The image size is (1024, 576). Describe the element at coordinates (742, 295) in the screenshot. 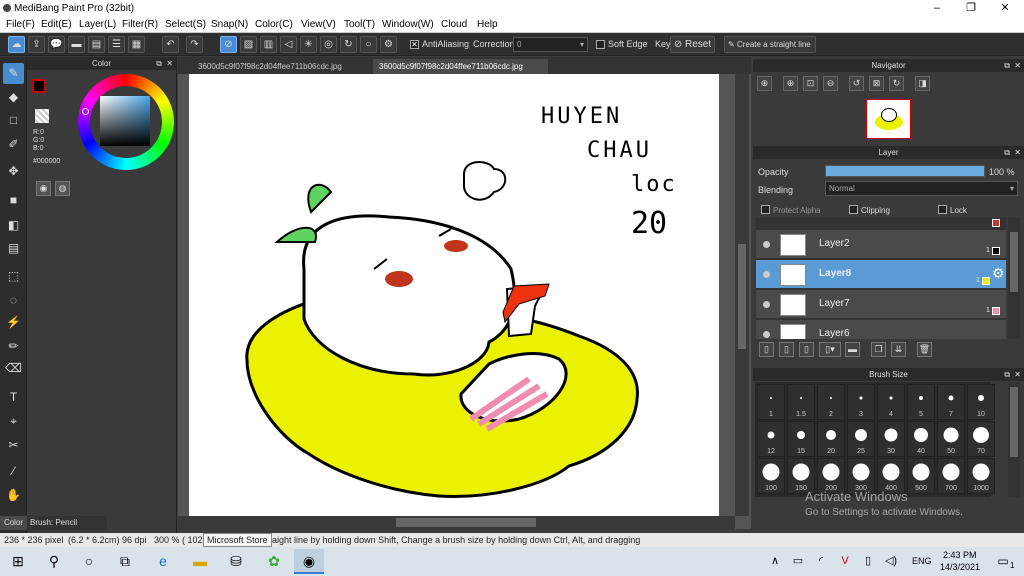

I see `vertical-scrollbar` at that location.